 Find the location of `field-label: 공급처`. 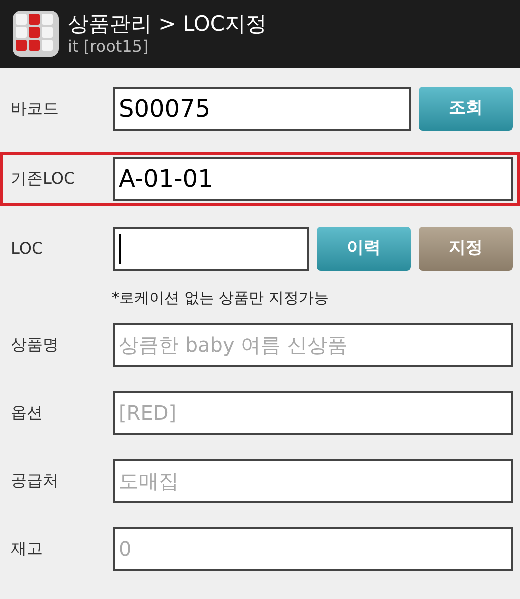

field-label: 공급처 is located at coordinates (35, 481).